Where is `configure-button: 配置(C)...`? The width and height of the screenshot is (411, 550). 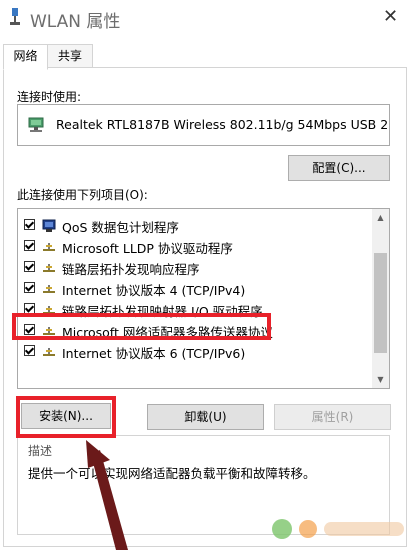
configure-button: 配置(C)... is located at coordinates (339, 168).